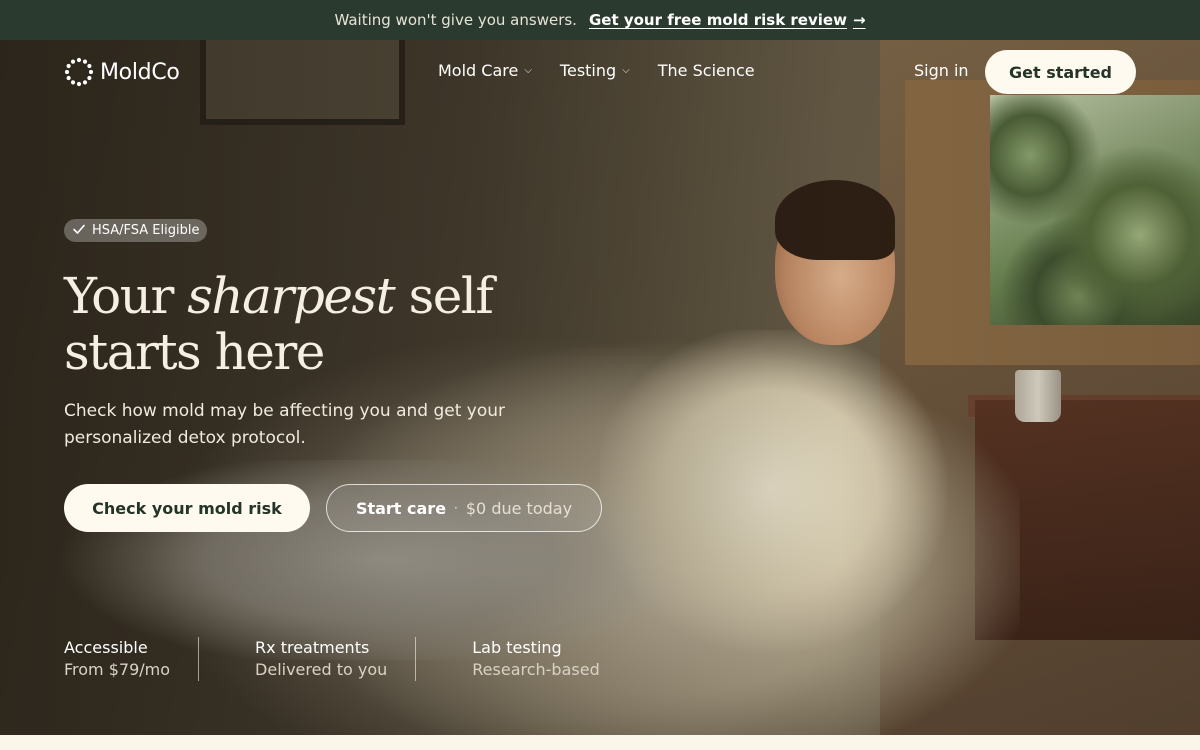 The image size is (1200, 750). What do you see at coordinates (291, 296) in the screenshot?
I see `headline-italic: sharpest` at bounding box center [291, 296].